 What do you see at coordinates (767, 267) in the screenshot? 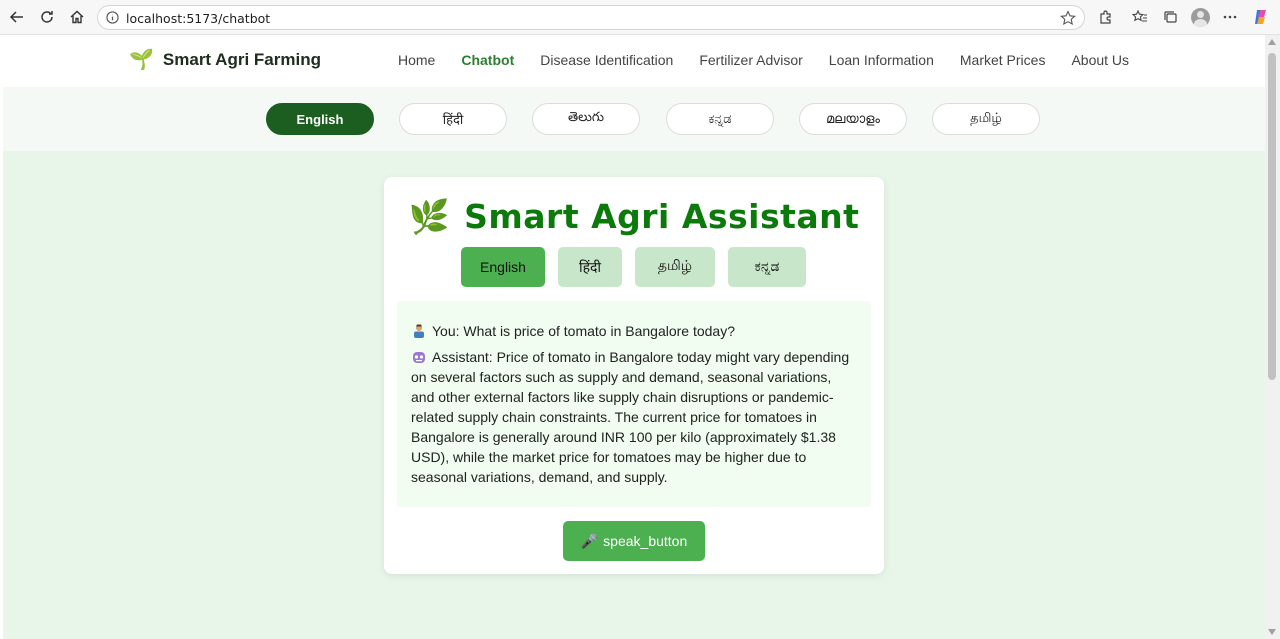
I see `assistant-lang-kannada: ಕನ್ನಡ` at bounding box center [767, 267].